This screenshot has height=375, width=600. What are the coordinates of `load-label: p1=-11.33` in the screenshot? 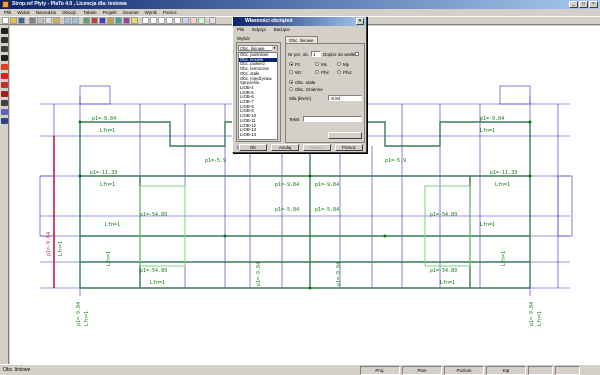 It's located at (103, 173).